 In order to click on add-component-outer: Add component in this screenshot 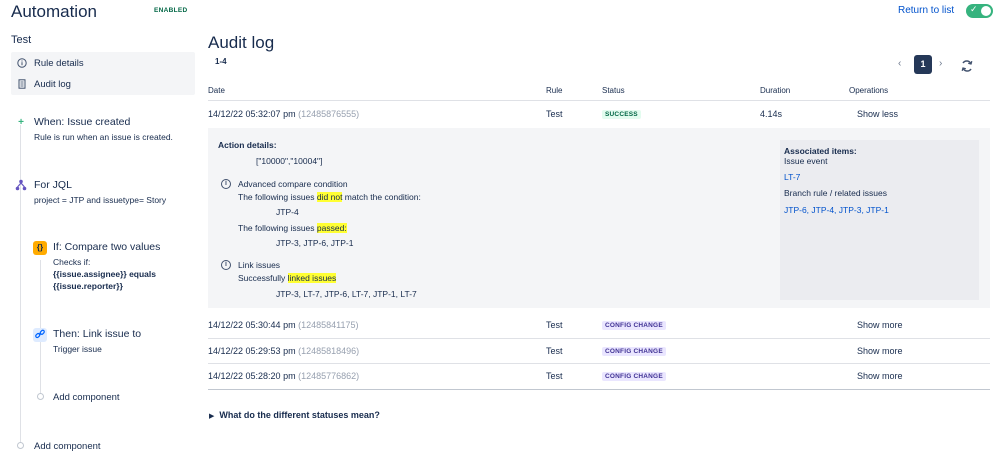, I will do `click(67, 446)`.